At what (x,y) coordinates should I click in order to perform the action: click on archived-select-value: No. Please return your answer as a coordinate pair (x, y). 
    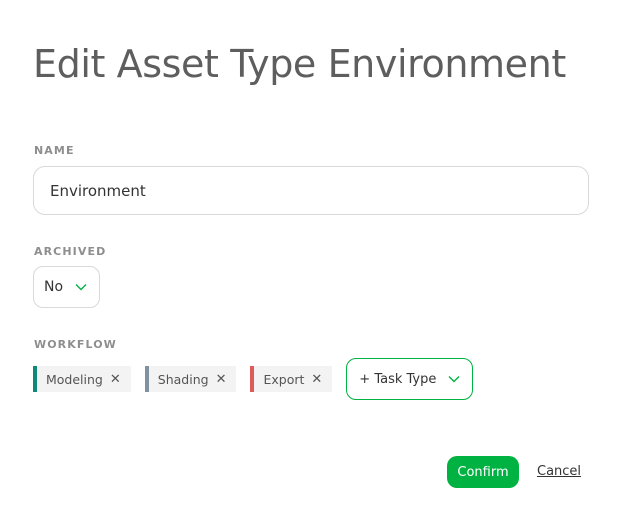
    Looking at the image, I should click on (54, 287).